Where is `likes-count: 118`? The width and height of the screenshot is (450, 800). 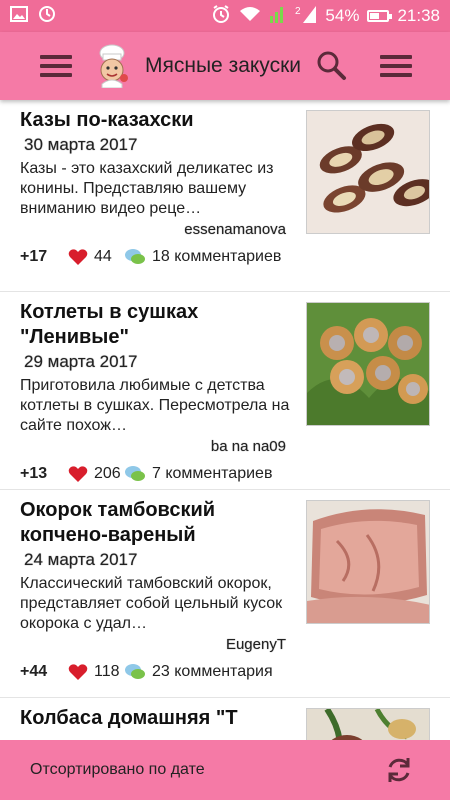
likes-count: 118 is located at coordinates (96, 672).